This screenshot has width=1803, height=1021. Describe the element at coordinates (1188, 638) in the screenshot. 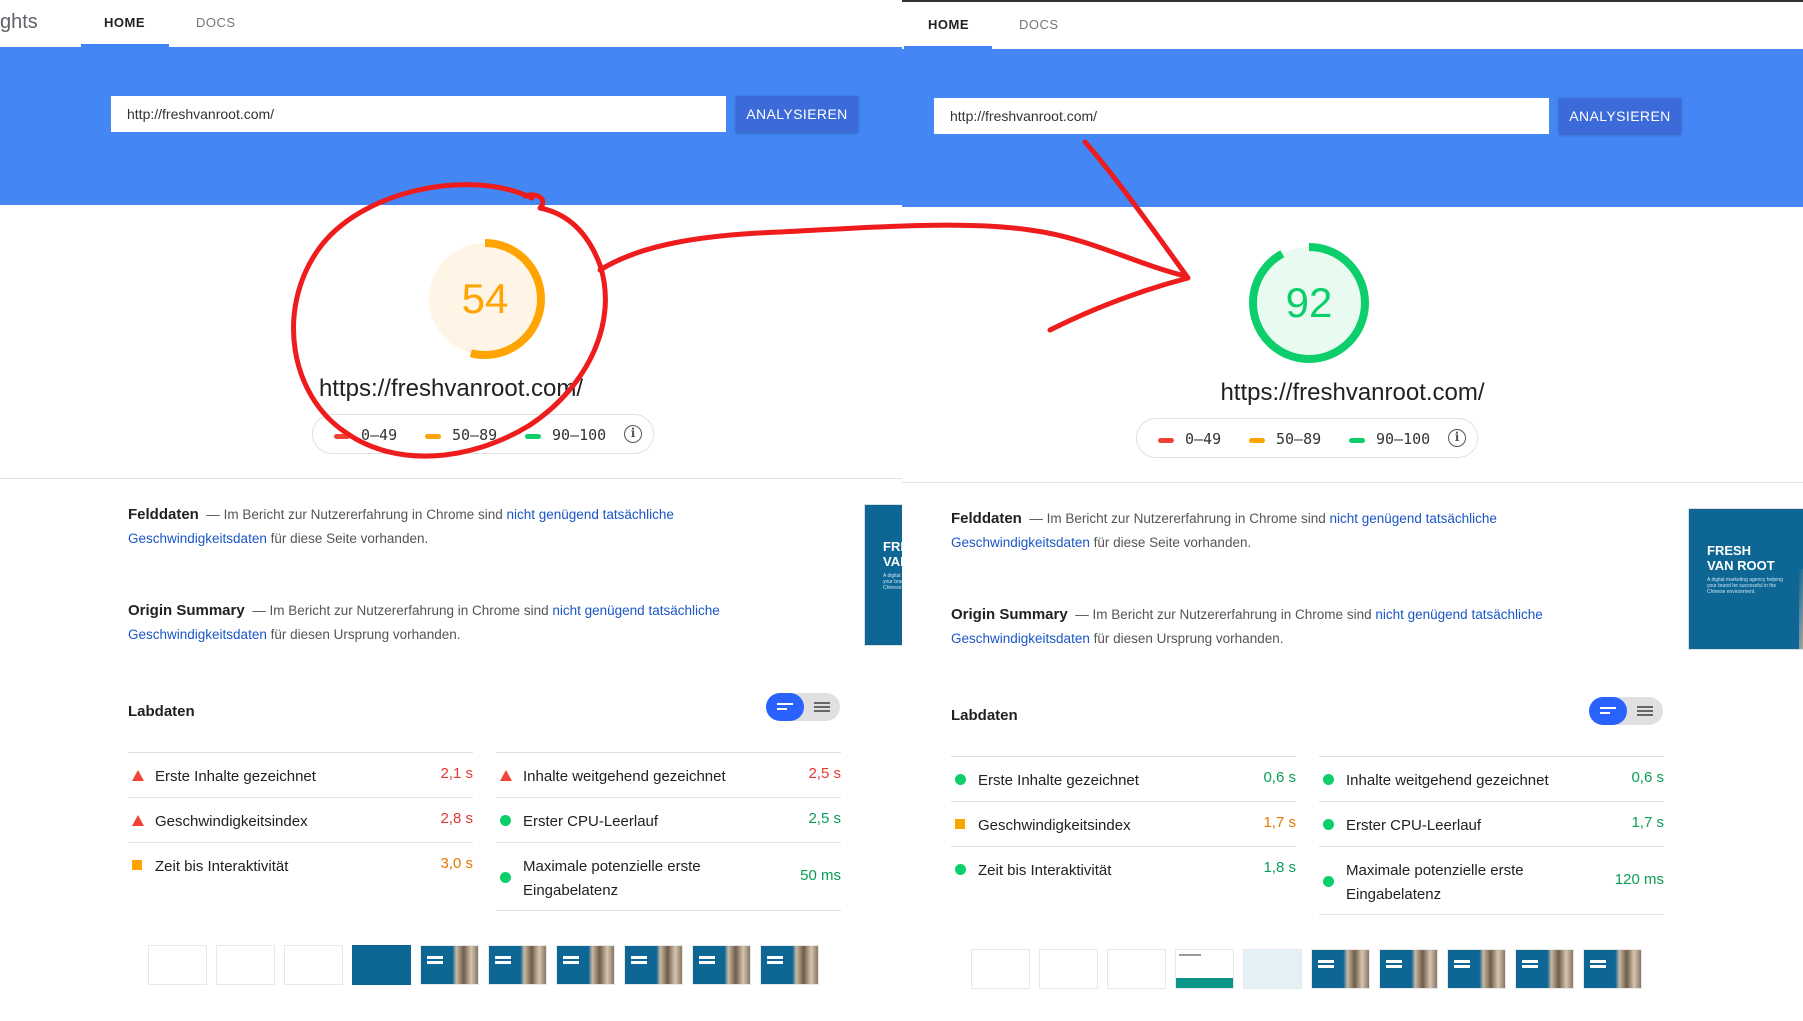

I see `origin-summary-suffix: für diesen Ursprung vorhanden.` at that location.